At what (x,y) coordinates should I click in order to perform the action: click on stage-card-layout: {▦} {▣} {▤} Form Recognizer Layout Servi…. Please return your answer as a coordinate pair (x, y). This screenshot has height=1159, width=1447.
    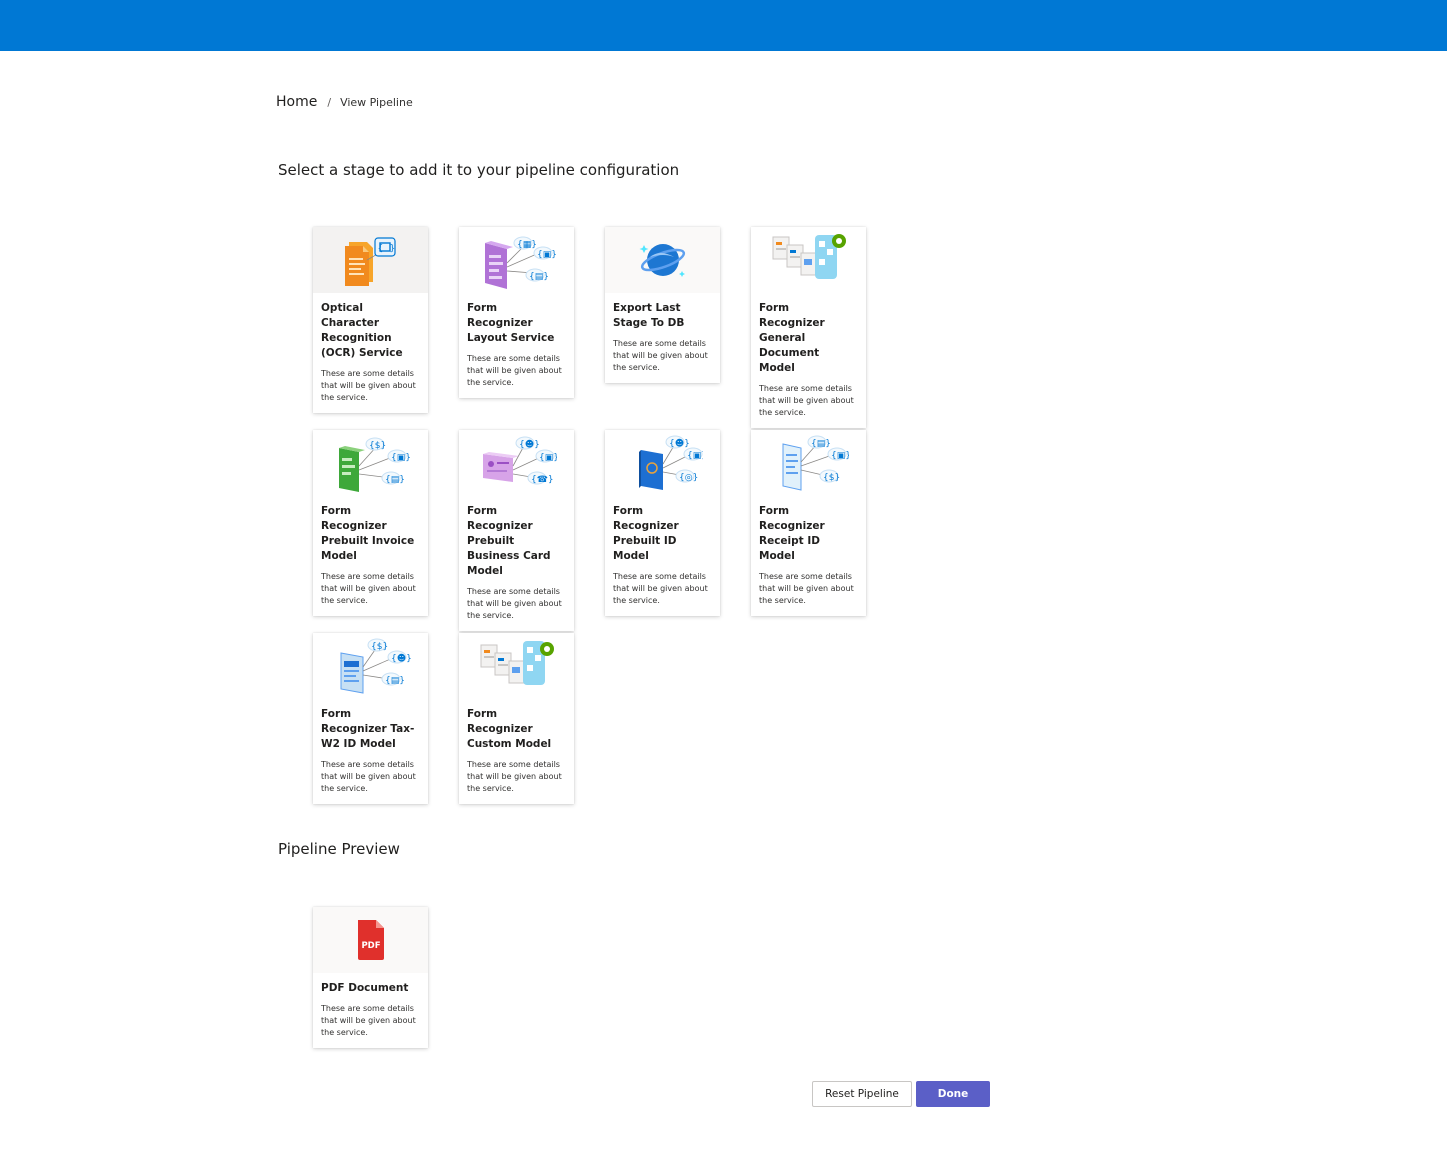
    Looking at the image, I should click on (516, 312).